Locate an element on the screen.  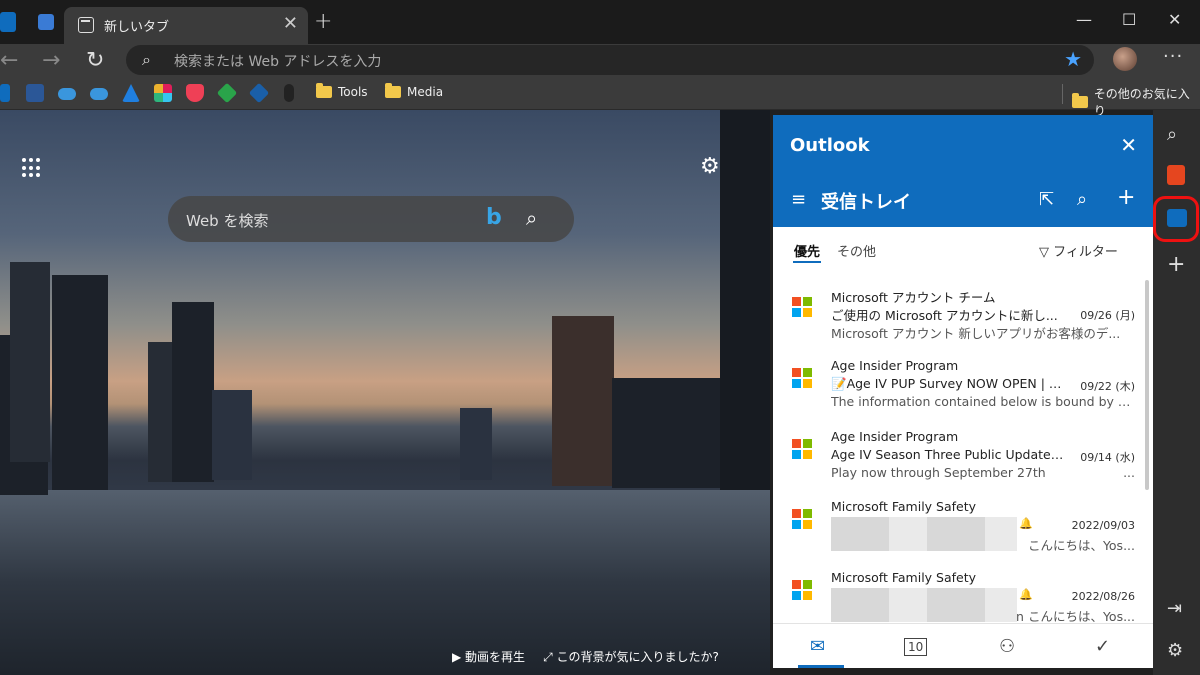
bookmark-azure-icon is located at coordinates (131, 93).